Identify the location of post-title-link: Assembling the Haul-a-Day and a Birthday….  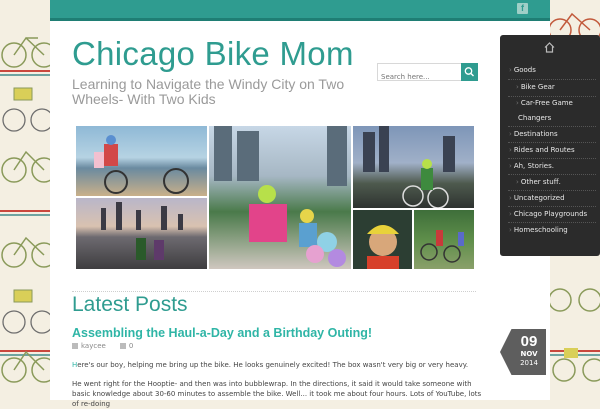
(222, 333).